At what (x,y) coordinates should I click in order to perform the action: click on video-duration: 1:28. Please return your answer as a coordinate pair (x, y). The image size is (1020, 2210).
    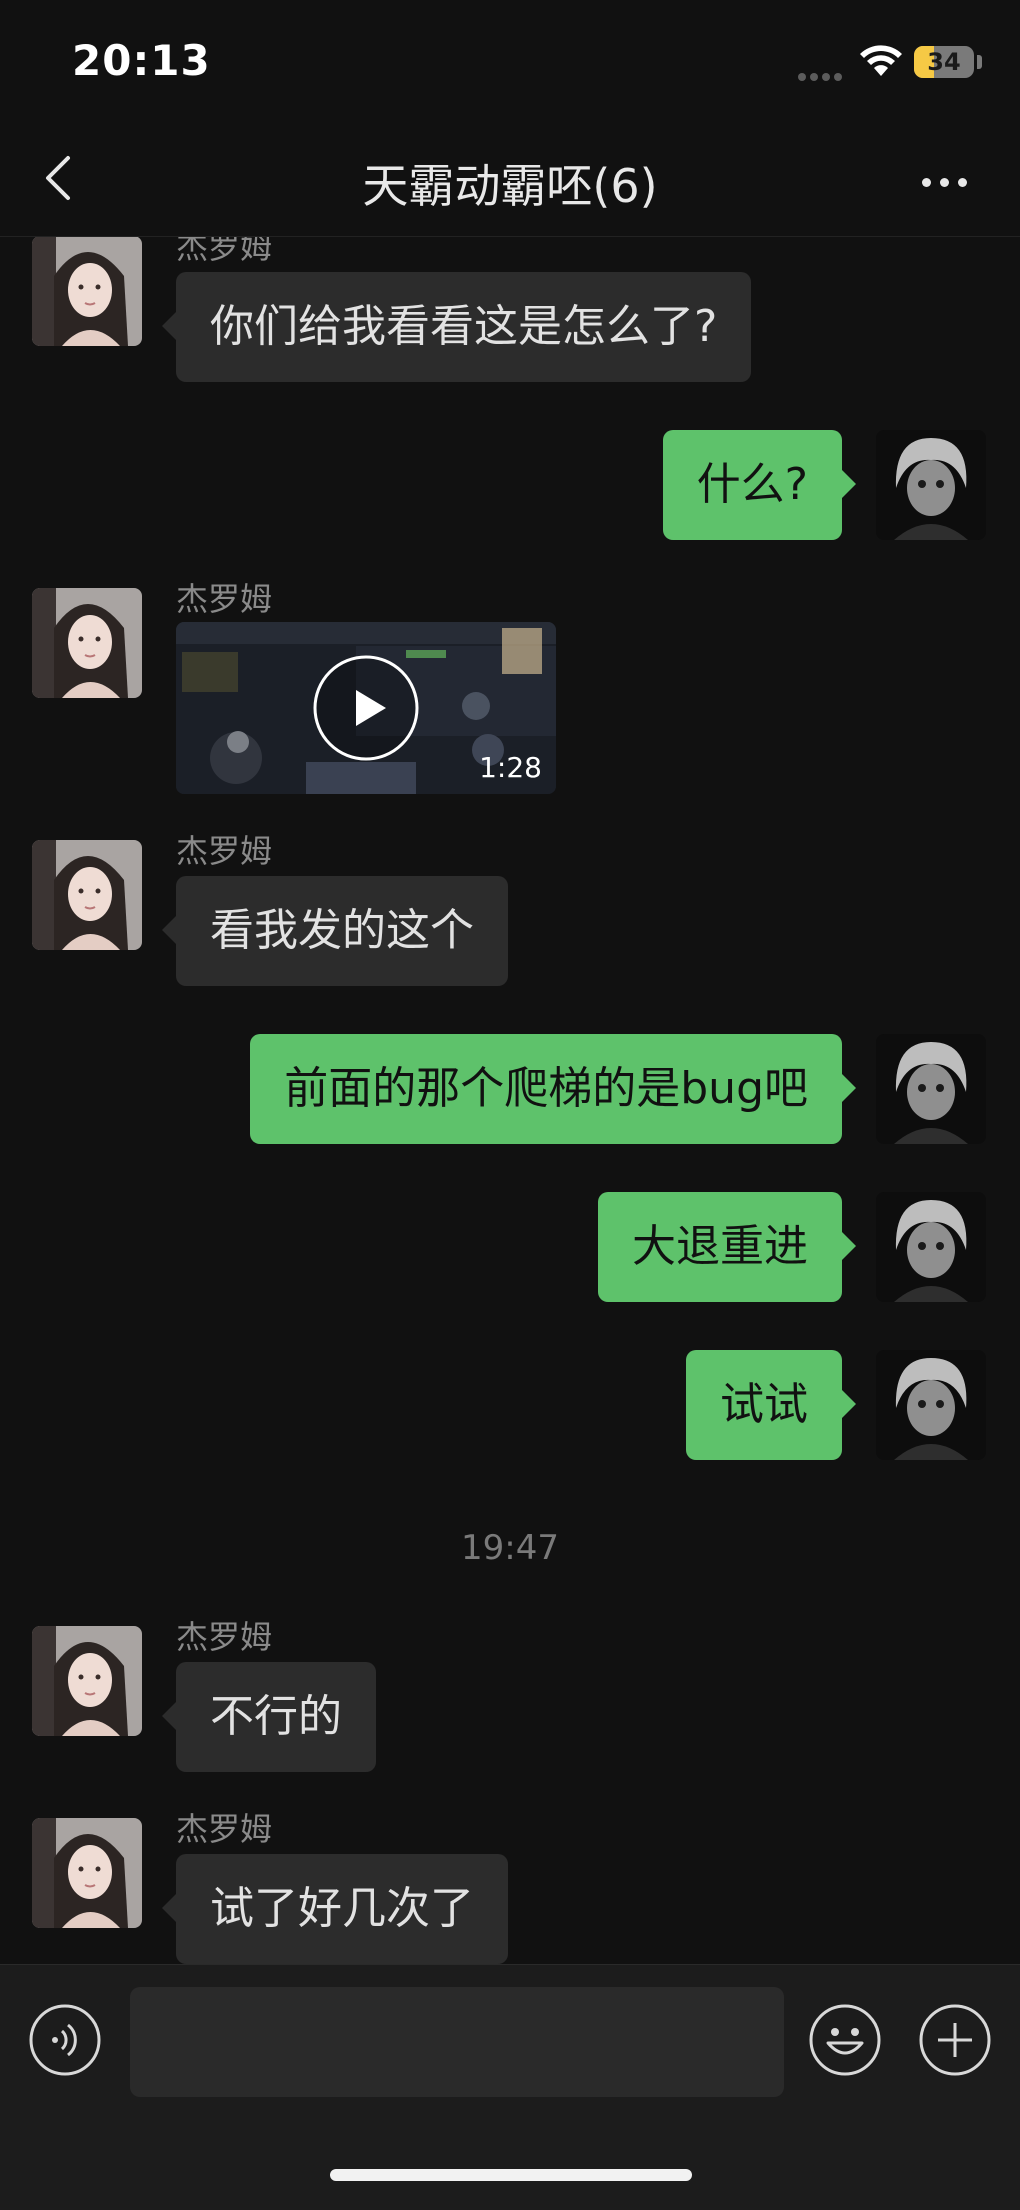
    Looking at the image, I should click on (510, 767).